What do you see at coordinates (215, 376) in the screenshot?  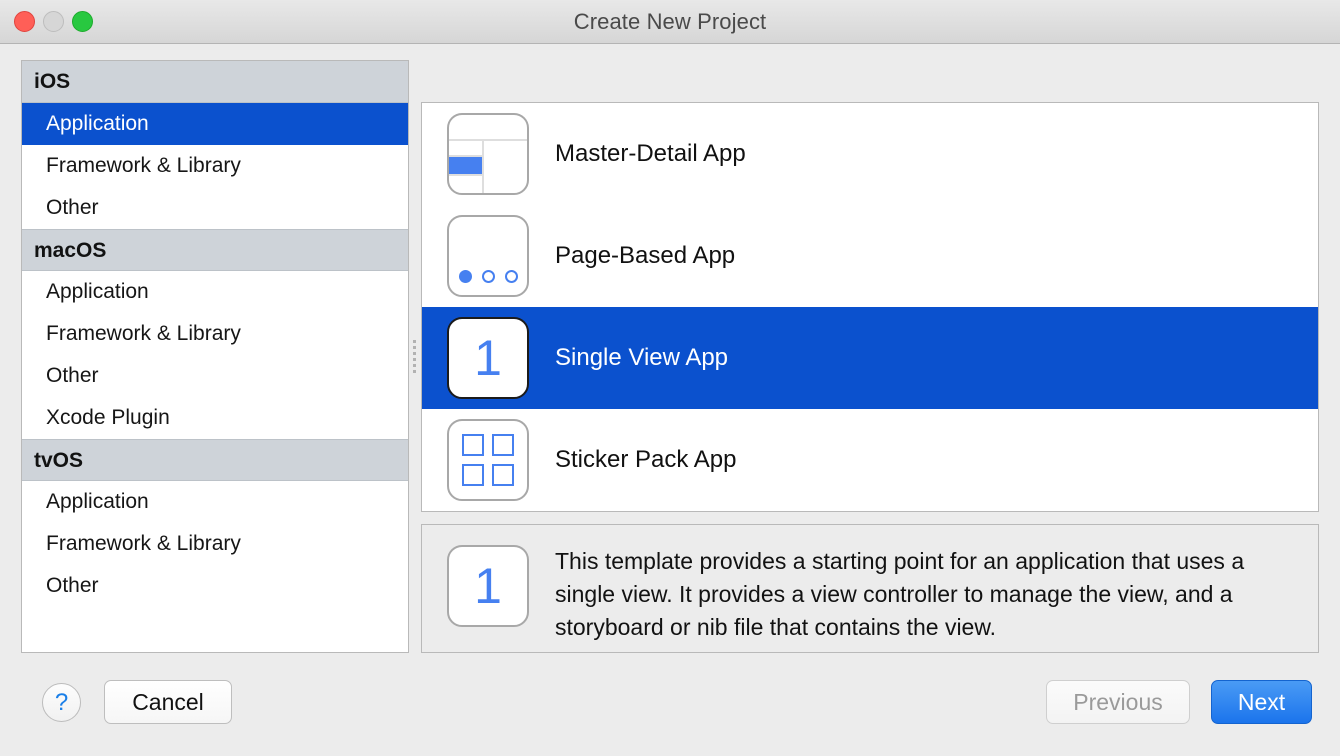 I see `sidebar-item-macos-other: Other` at bounding box center [215, 376].